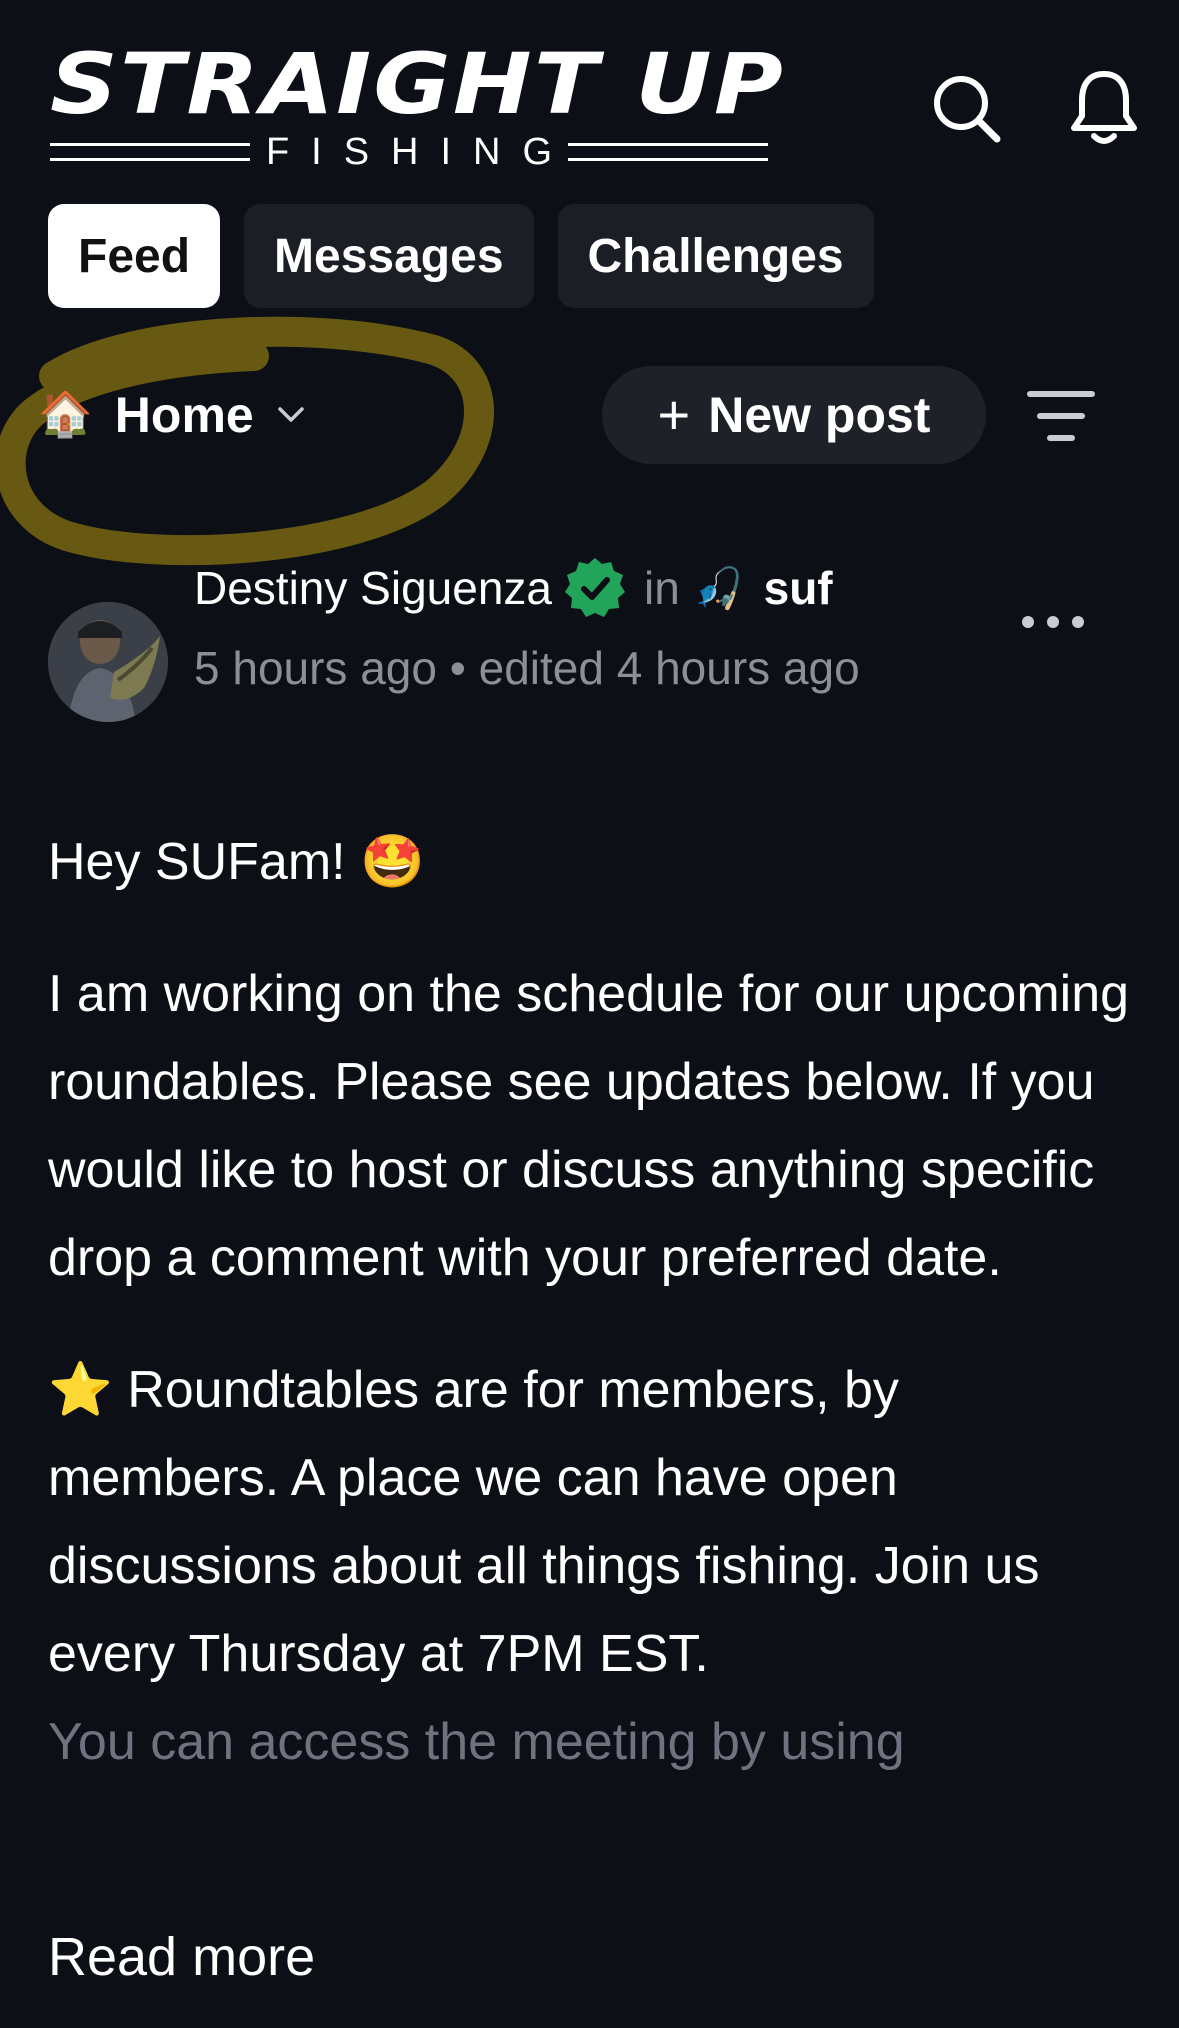 This screenshot has width=1179, height=2028. Describe the element at coordinates (476, 1742) in the screenshot. I see `post-truncated-line: You can access the meeting by using` at that location.